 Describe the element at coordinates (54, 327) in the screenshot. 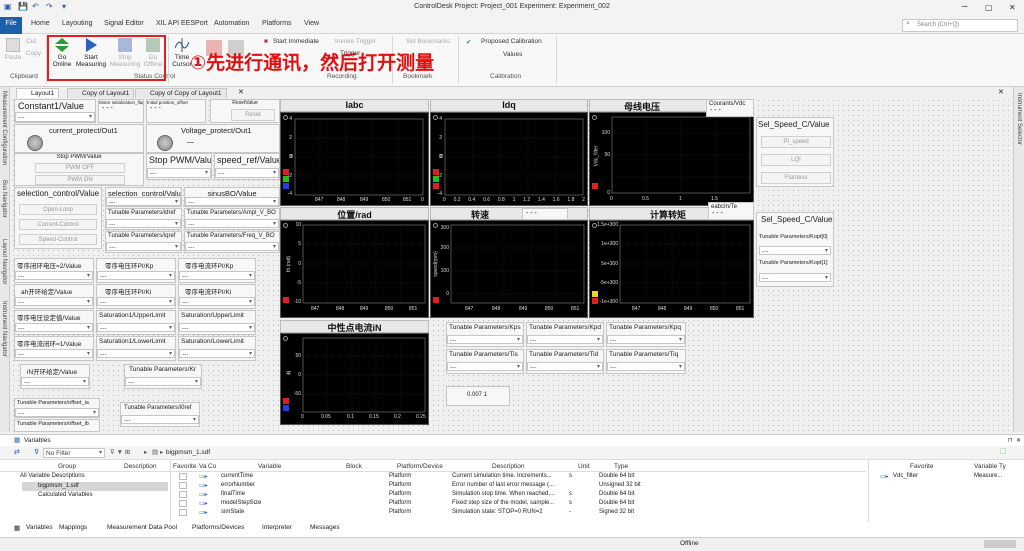

I see `zero-volt-given-input: ---` at that location.